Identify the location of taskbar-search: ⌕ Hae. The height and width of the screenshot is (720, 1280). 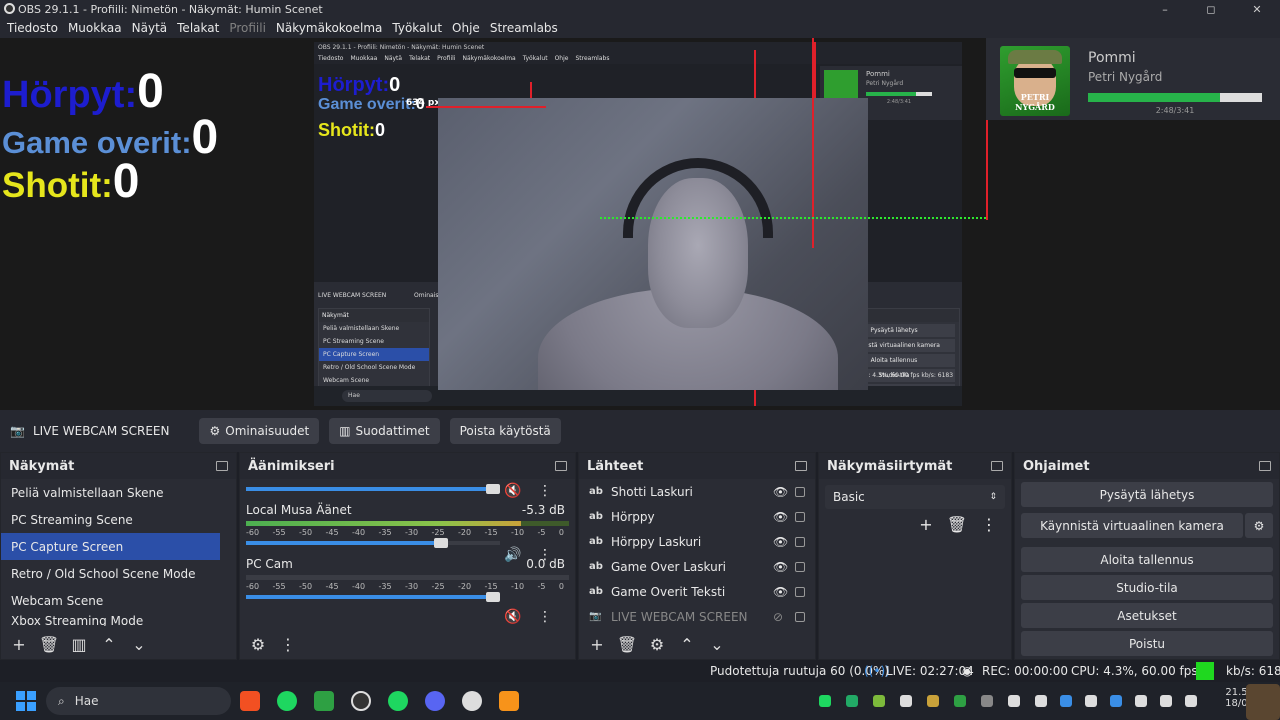
(138, 701).